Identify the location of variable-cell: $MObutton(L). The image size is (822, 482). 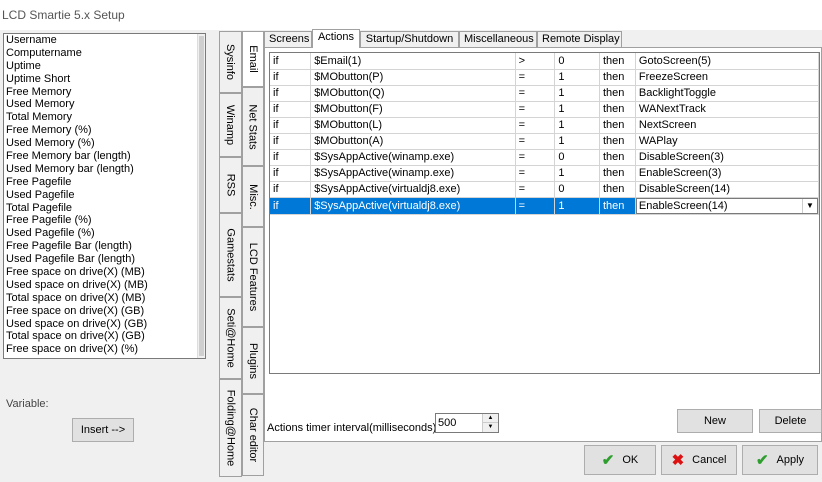
(413, 125).